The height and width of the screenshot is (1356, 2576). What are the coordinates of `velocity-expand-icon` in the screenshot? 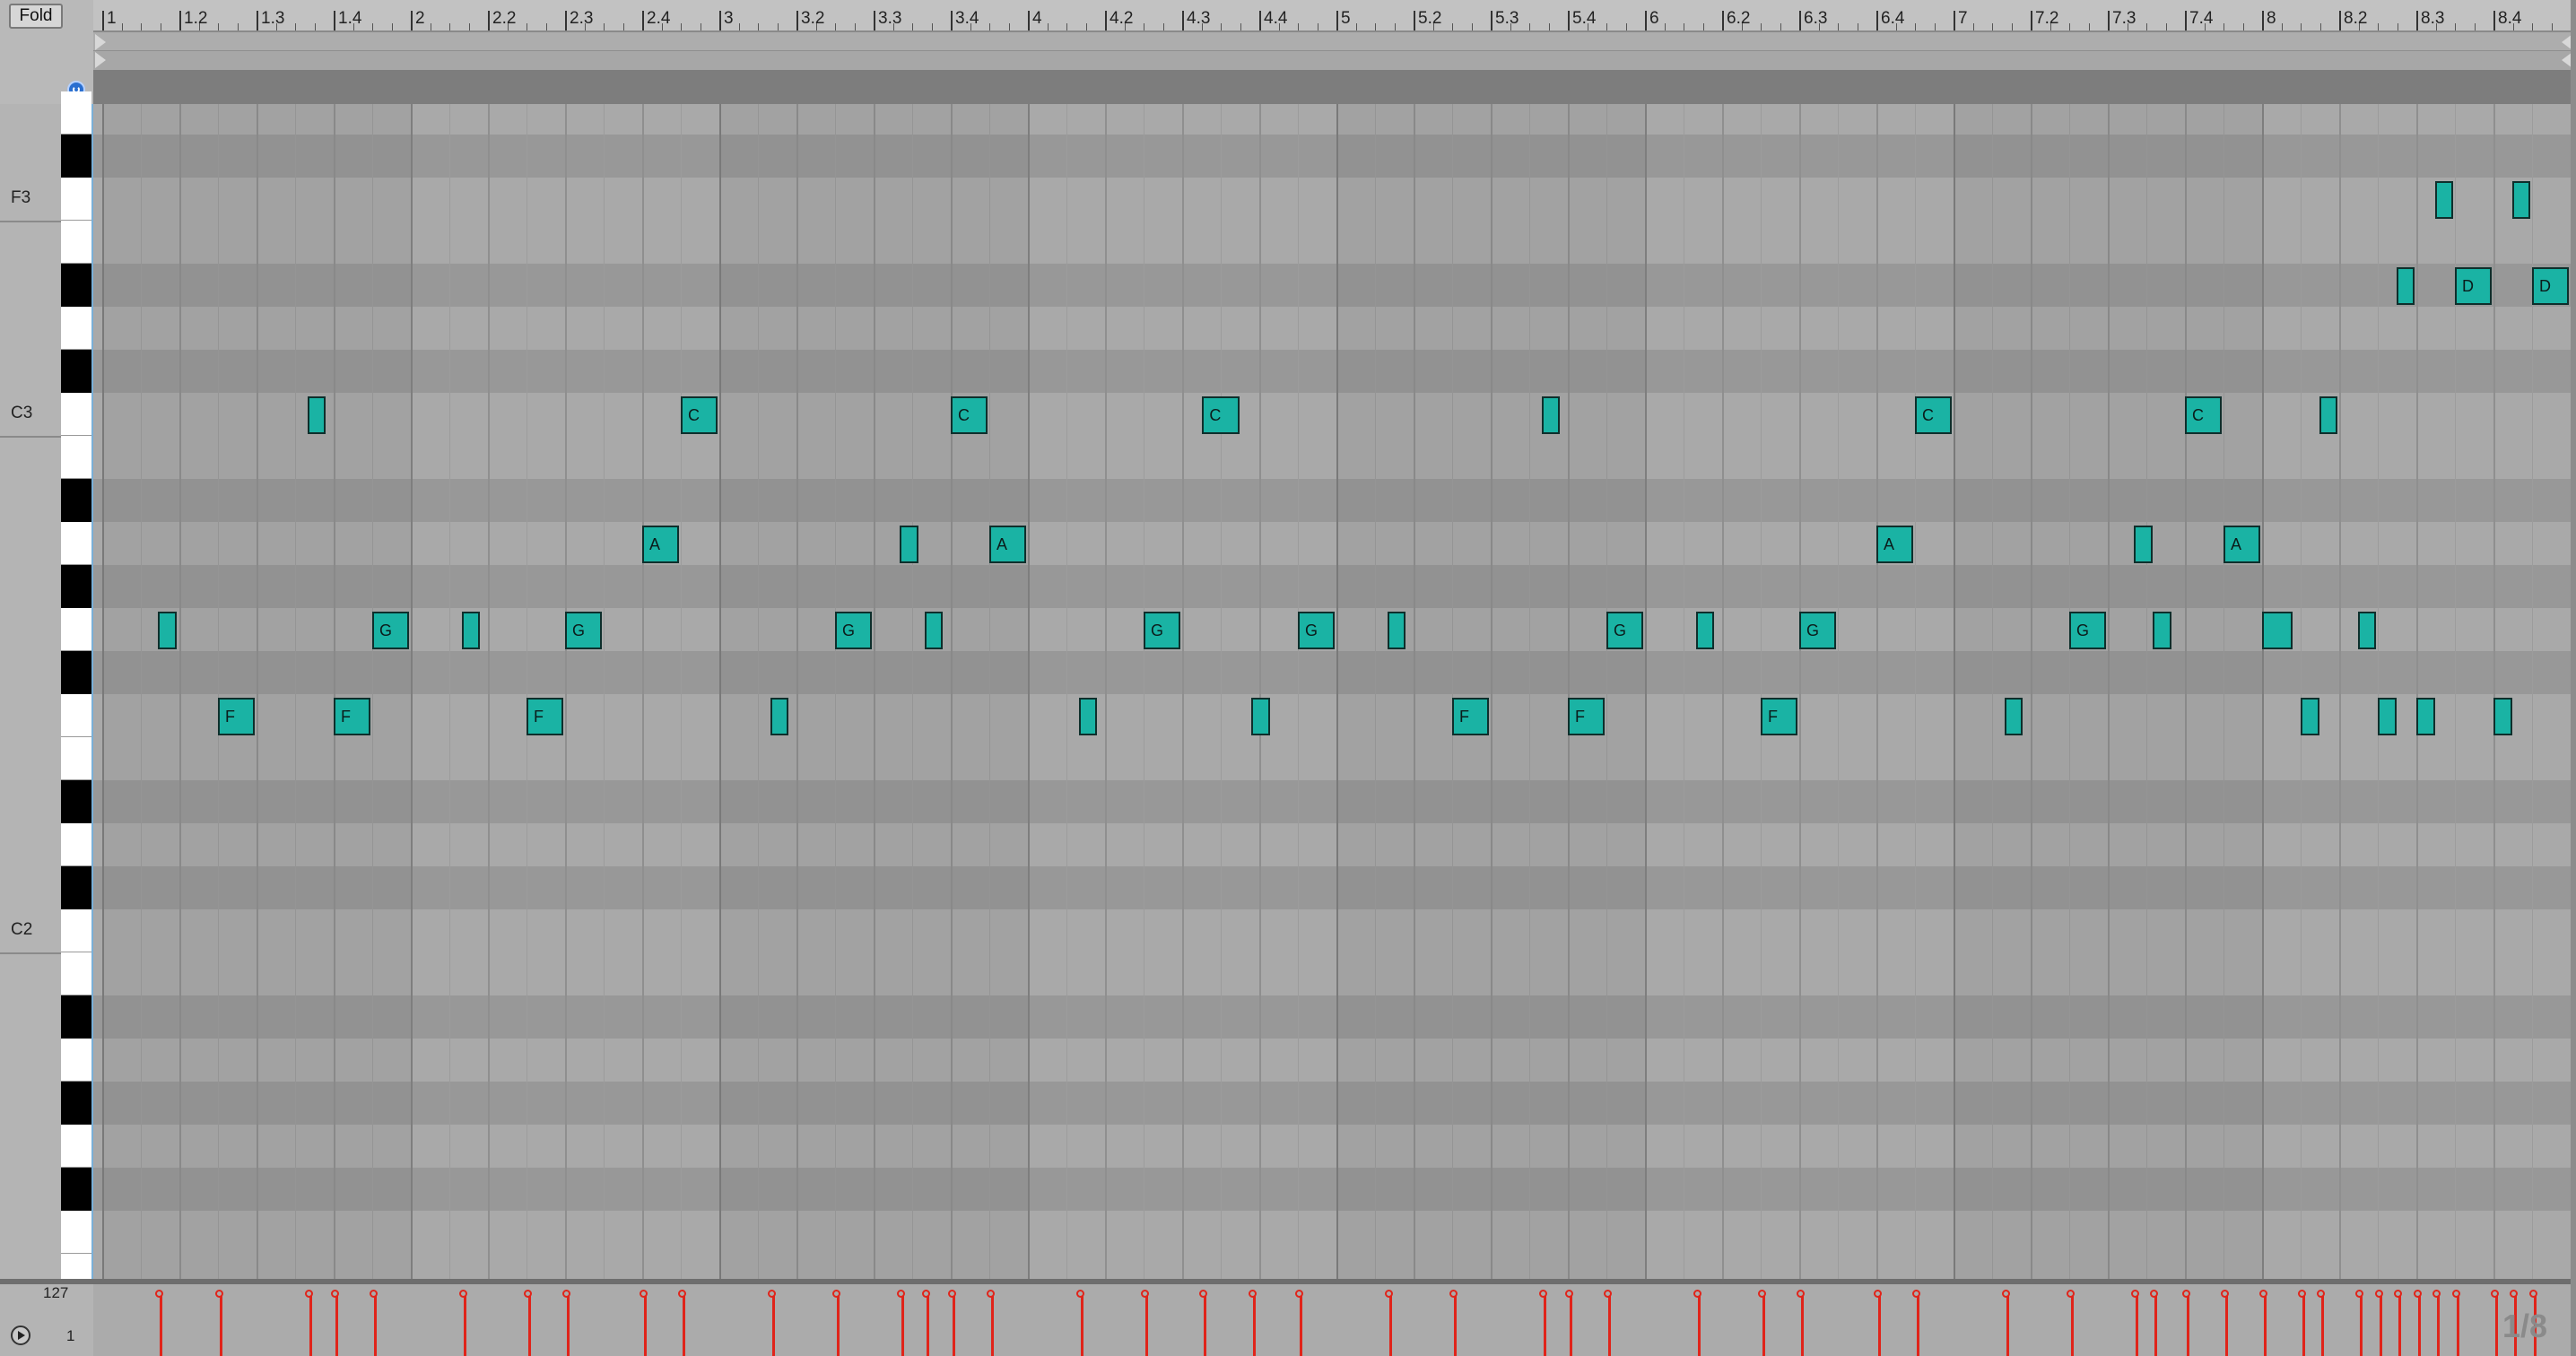 It's located at (20, 1335).